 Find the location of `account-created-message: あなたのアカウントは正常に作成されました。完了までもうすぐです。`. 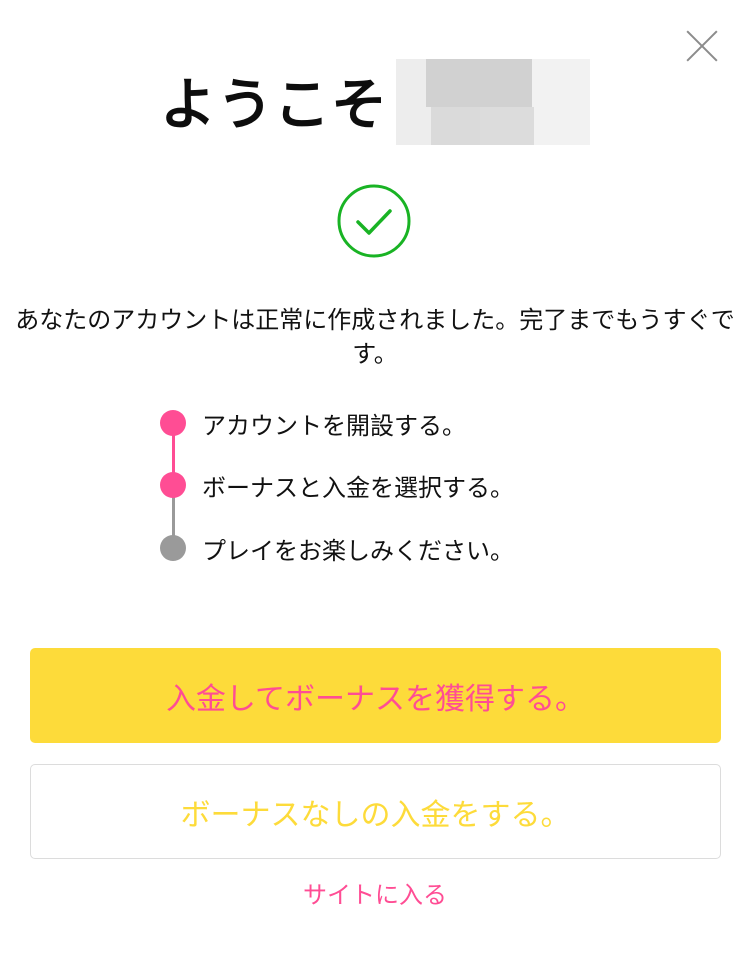

account-created-message: あなたのアカウントは正常に作成されました。完了までもうすぐです。 is located at coordinates (375, 337).